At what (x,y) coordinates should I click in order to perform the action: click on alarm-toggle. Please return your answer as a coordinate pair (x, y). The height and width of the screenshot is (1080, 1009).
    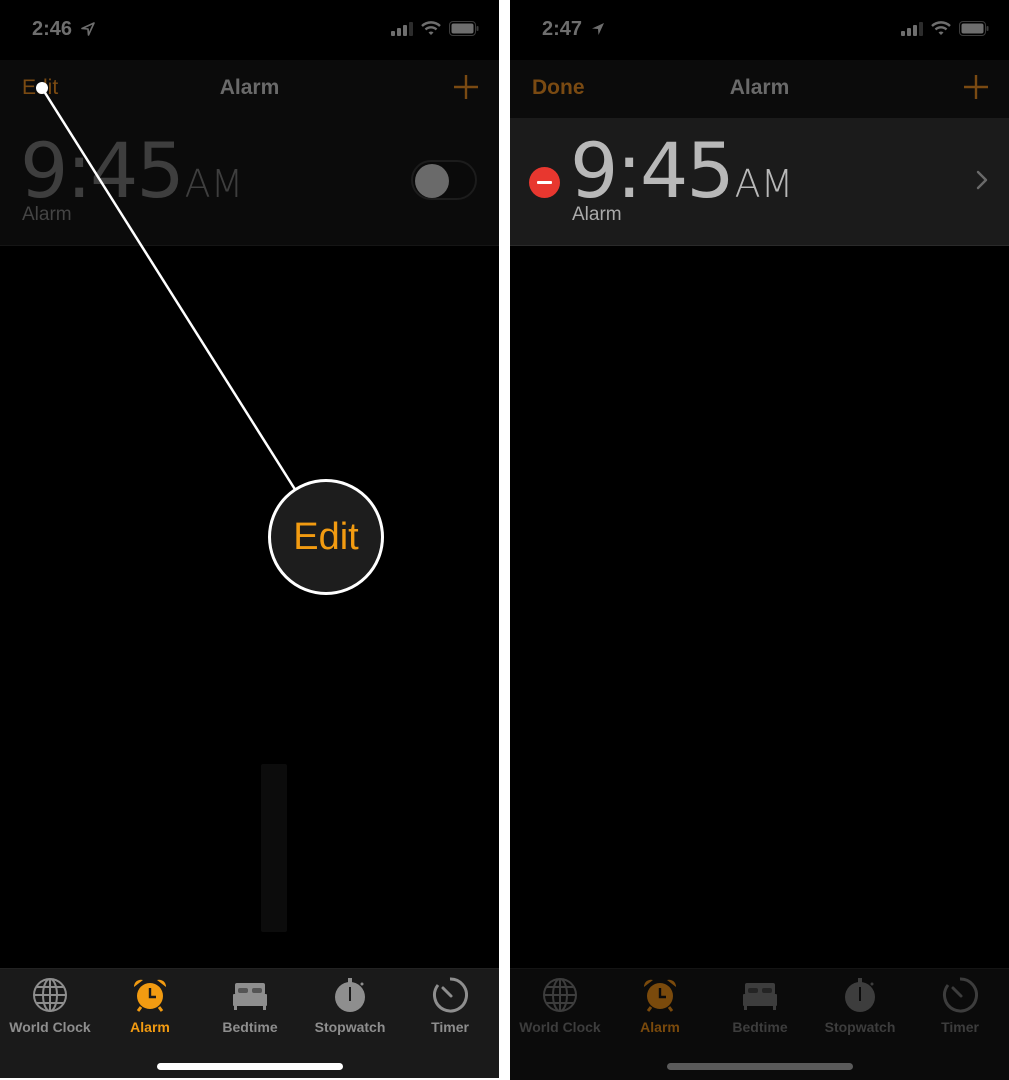
    Looking at the image, I should click on (444, 180).